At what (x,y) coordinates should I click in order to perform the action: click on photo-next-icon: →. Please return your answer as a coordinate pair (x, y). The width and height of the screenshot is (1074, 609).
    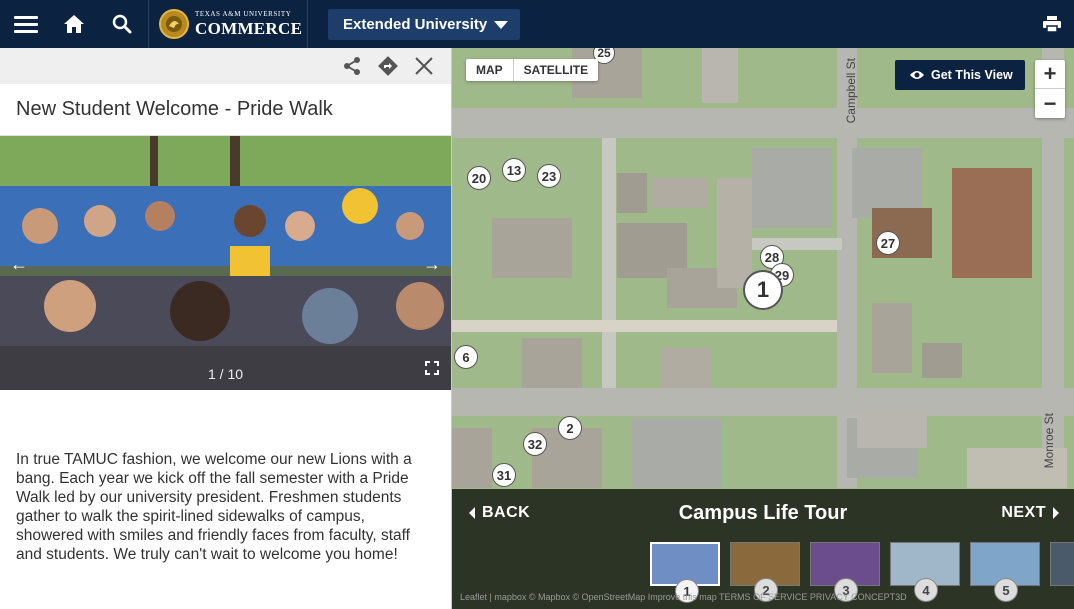
    Looking at the image, I should click on (432, 264).